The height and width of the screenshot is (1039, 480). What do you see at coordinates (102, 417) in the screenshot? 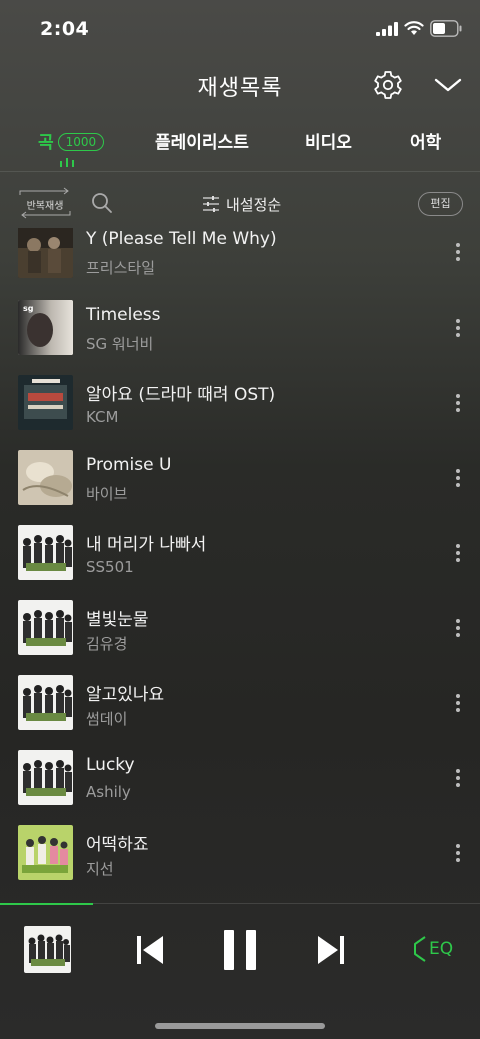
I see `song-artist: KCM` at bounding box center [102, 417].